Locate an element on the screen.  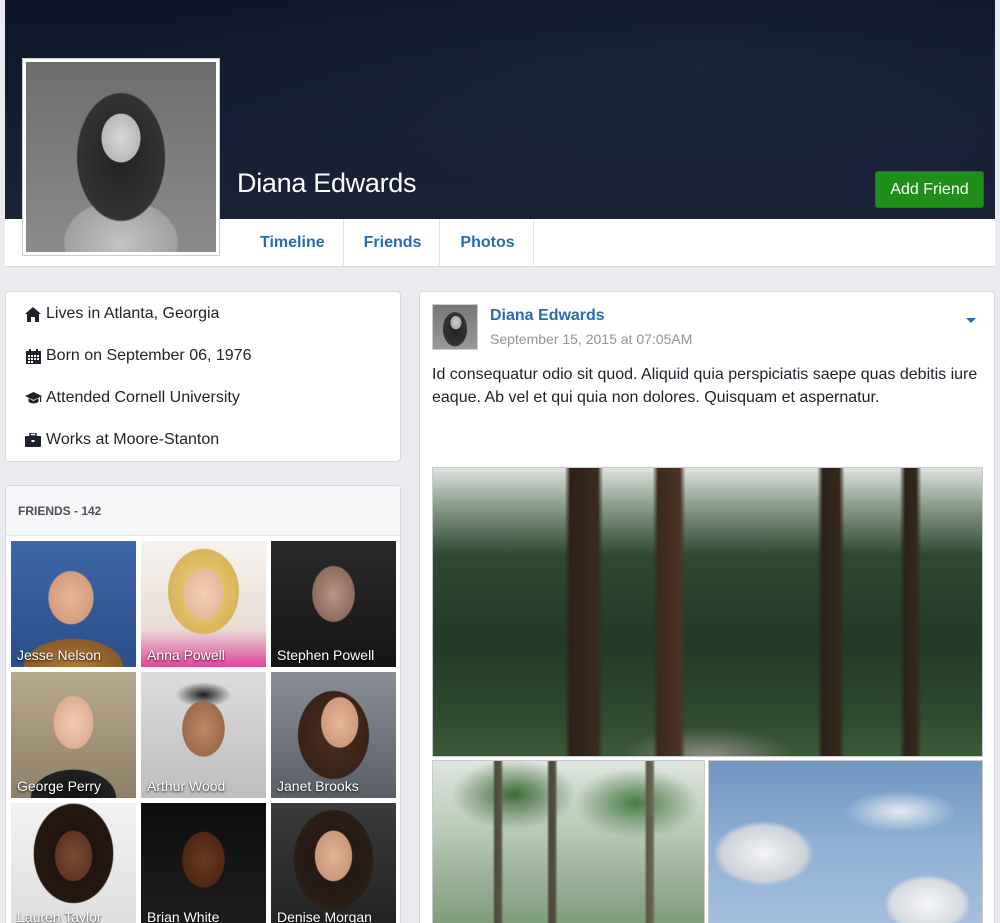
friend-tile: Lauren Taylor is located at coordinates (73, 863).